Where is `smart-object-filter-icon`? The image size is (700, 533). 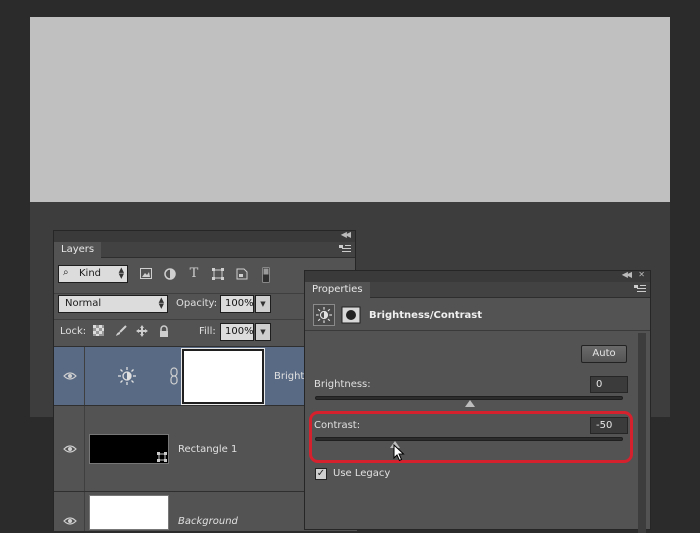
smart-object-filter-icon is located at coordinates (242, 274).